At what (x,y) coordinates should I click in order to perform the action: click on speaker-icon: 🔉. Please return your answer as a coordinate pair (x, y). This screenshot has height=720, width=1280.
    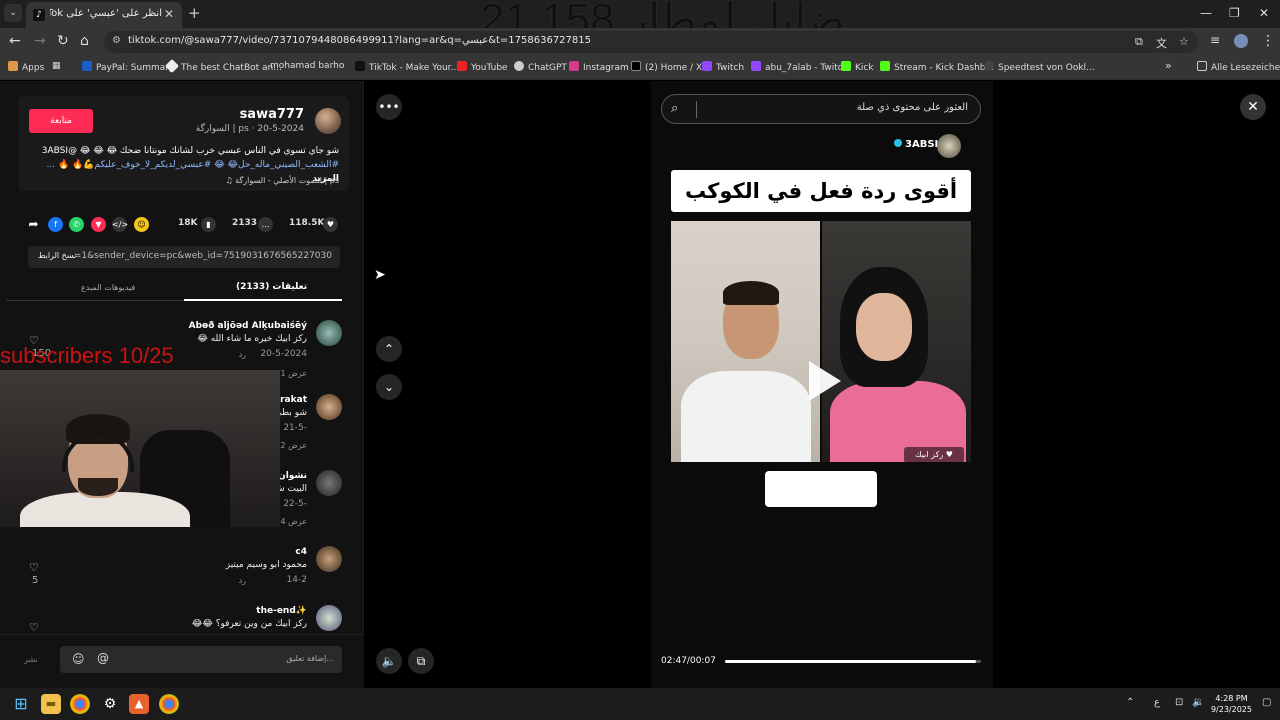
    Looking at the image, I should click on (1198, 702).